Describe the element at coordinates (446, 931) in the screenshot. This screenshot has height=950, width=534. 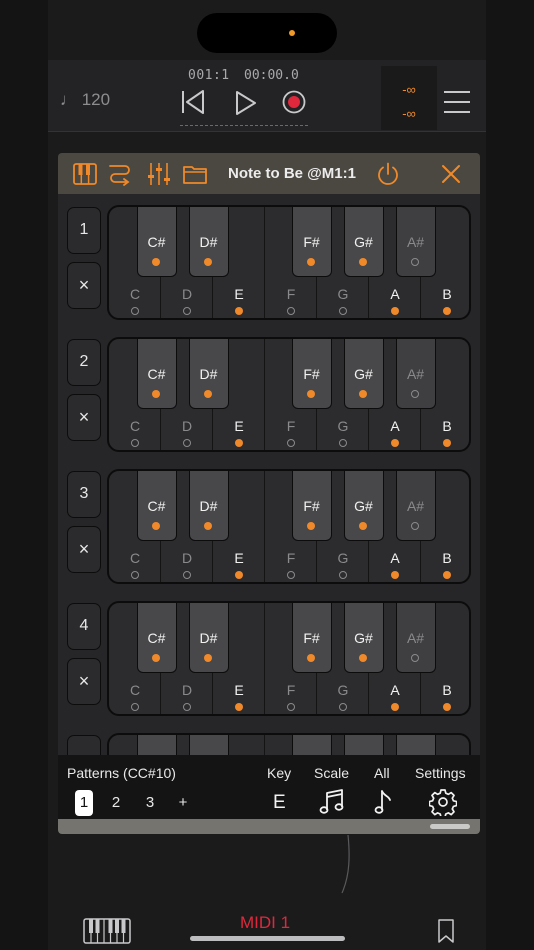
I see `bookmark-icon` at that location.